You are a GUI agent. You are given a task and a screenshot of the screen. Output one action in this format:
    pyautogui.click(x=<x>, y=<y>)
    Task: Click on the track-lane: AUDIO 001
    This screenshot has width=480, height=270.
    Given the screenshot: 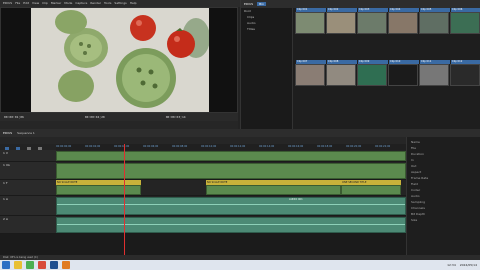 What is the action you would take?
    pyautogui.click(x=231, y=206)
    